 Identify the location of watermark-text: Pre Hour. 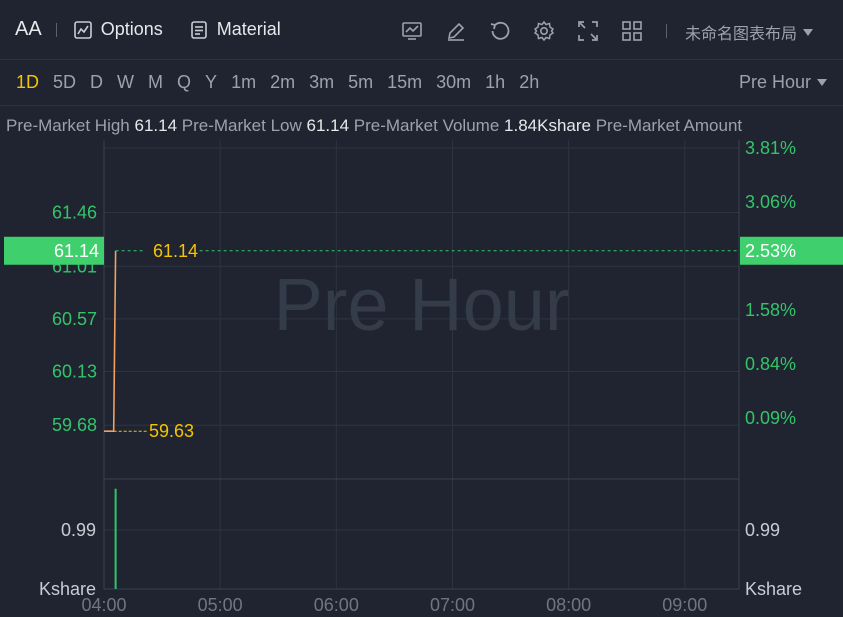
(421, 304).